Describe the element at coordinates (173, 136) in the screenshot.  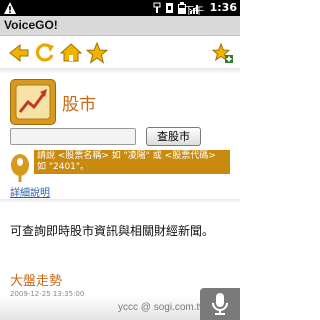
I see `search-stock-button: 查股市` at that location.